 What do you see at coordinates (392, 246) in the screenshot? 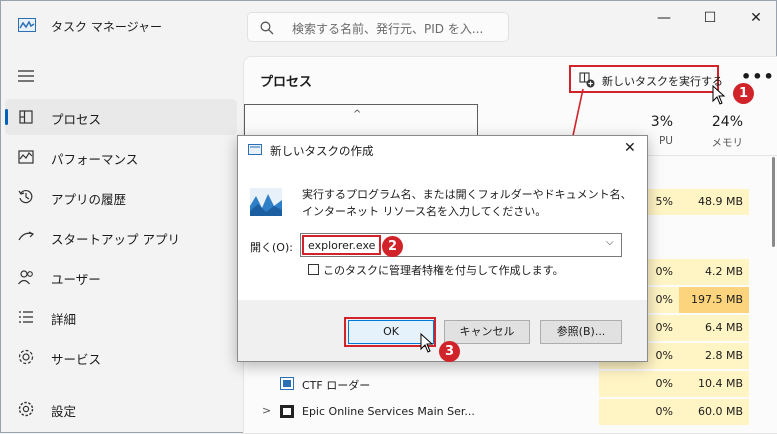
I see `step-2-badge: 2` at bounding box center [392, 246].